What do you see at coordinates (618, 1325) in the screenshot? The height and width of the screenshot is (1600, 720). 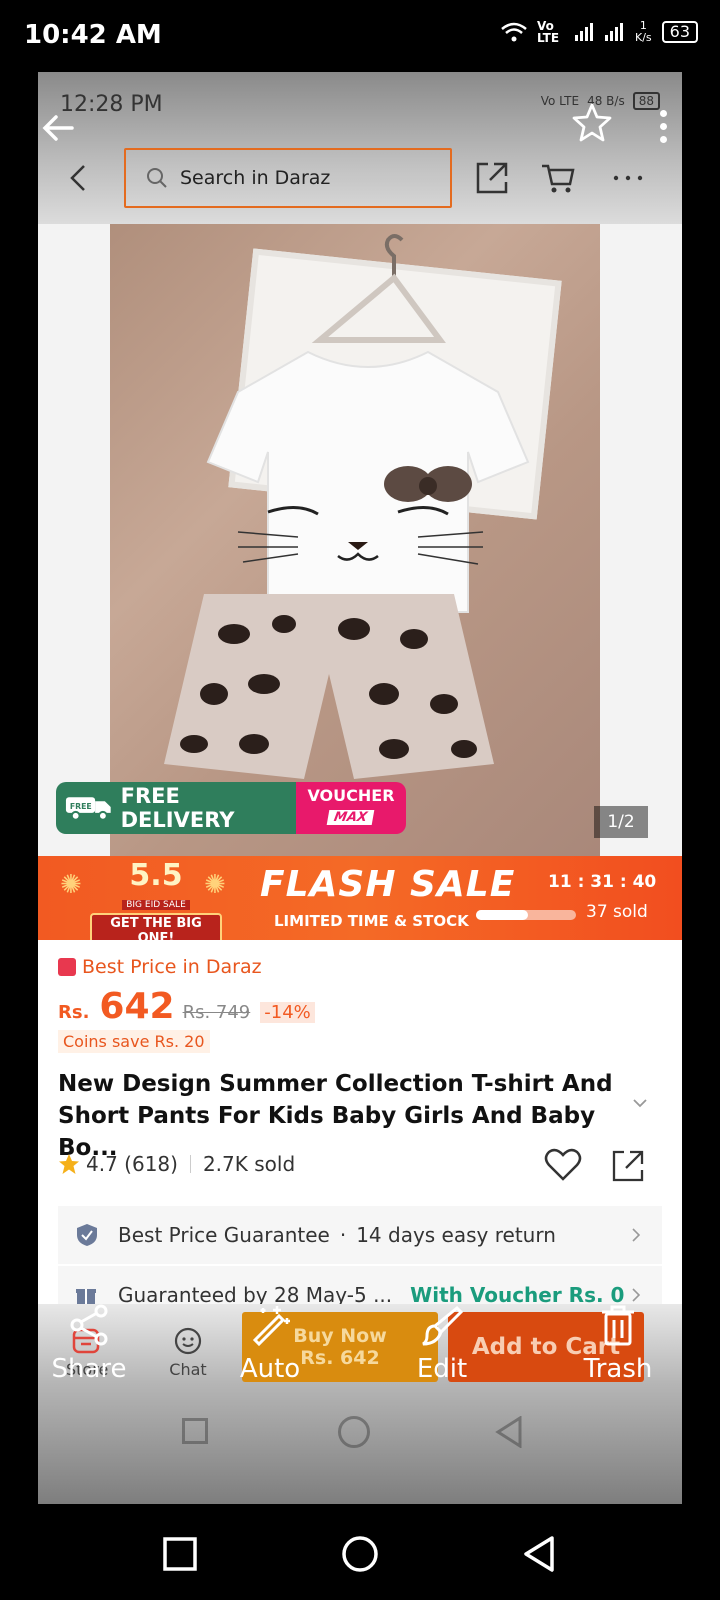 I see `trash-icon` at bounding box center [618, 1325].